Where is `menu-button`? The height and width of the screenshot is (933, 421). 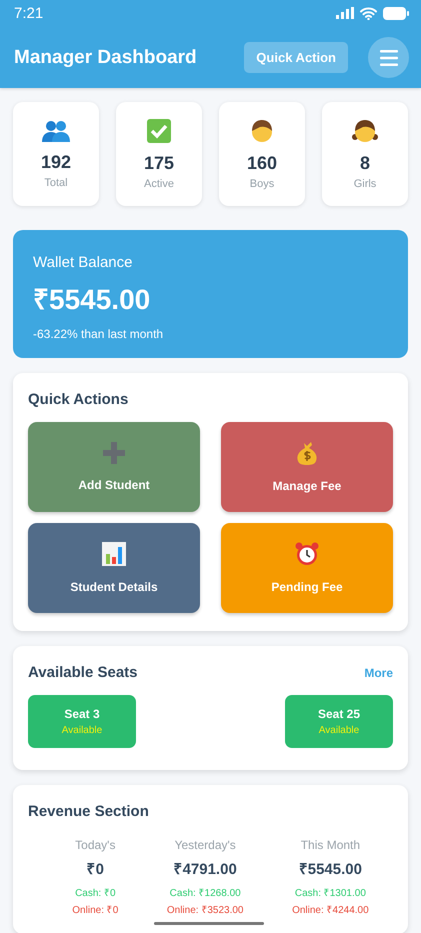
menu-button is located at coordinates (388, 57).